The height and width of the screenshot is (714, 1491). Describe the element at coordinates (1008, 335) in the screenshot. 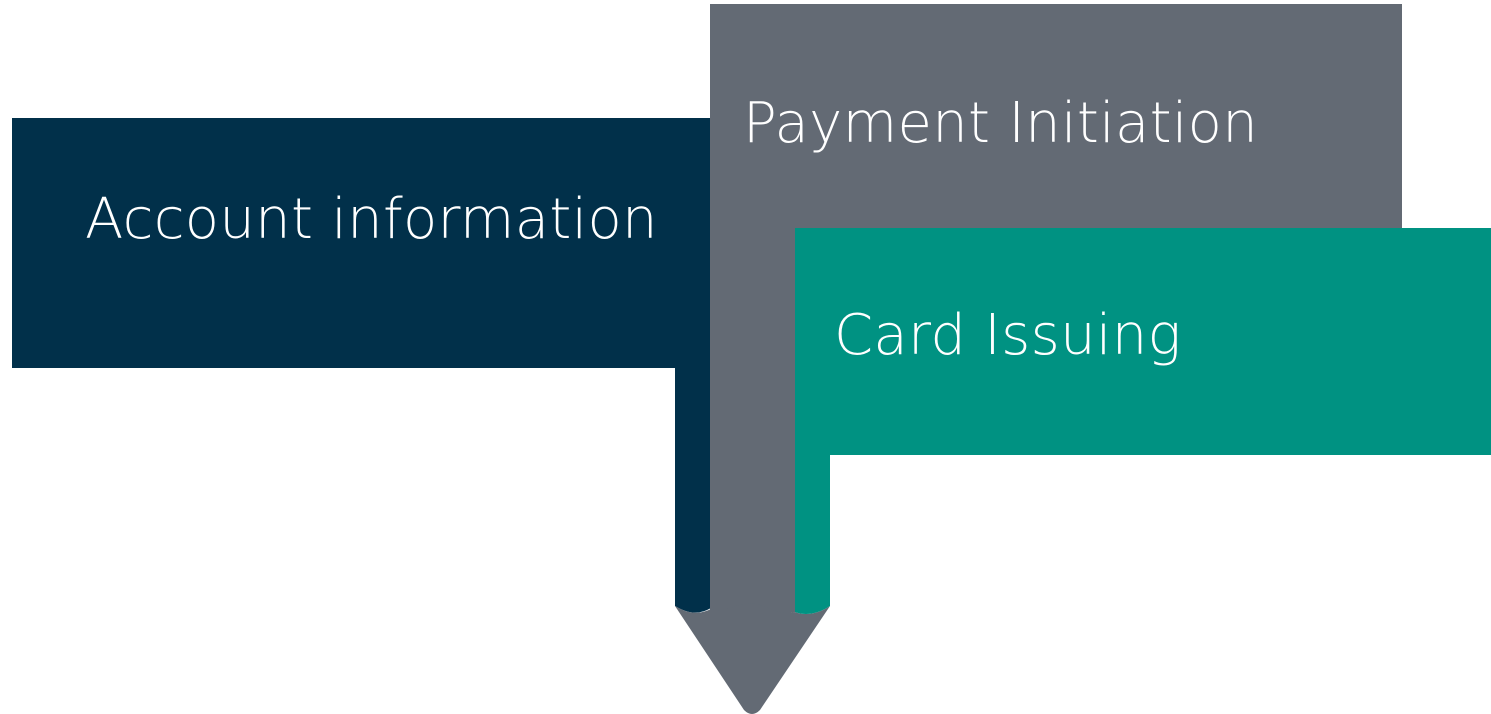

I see `card-issuing-label: Card Issuing` at that location.